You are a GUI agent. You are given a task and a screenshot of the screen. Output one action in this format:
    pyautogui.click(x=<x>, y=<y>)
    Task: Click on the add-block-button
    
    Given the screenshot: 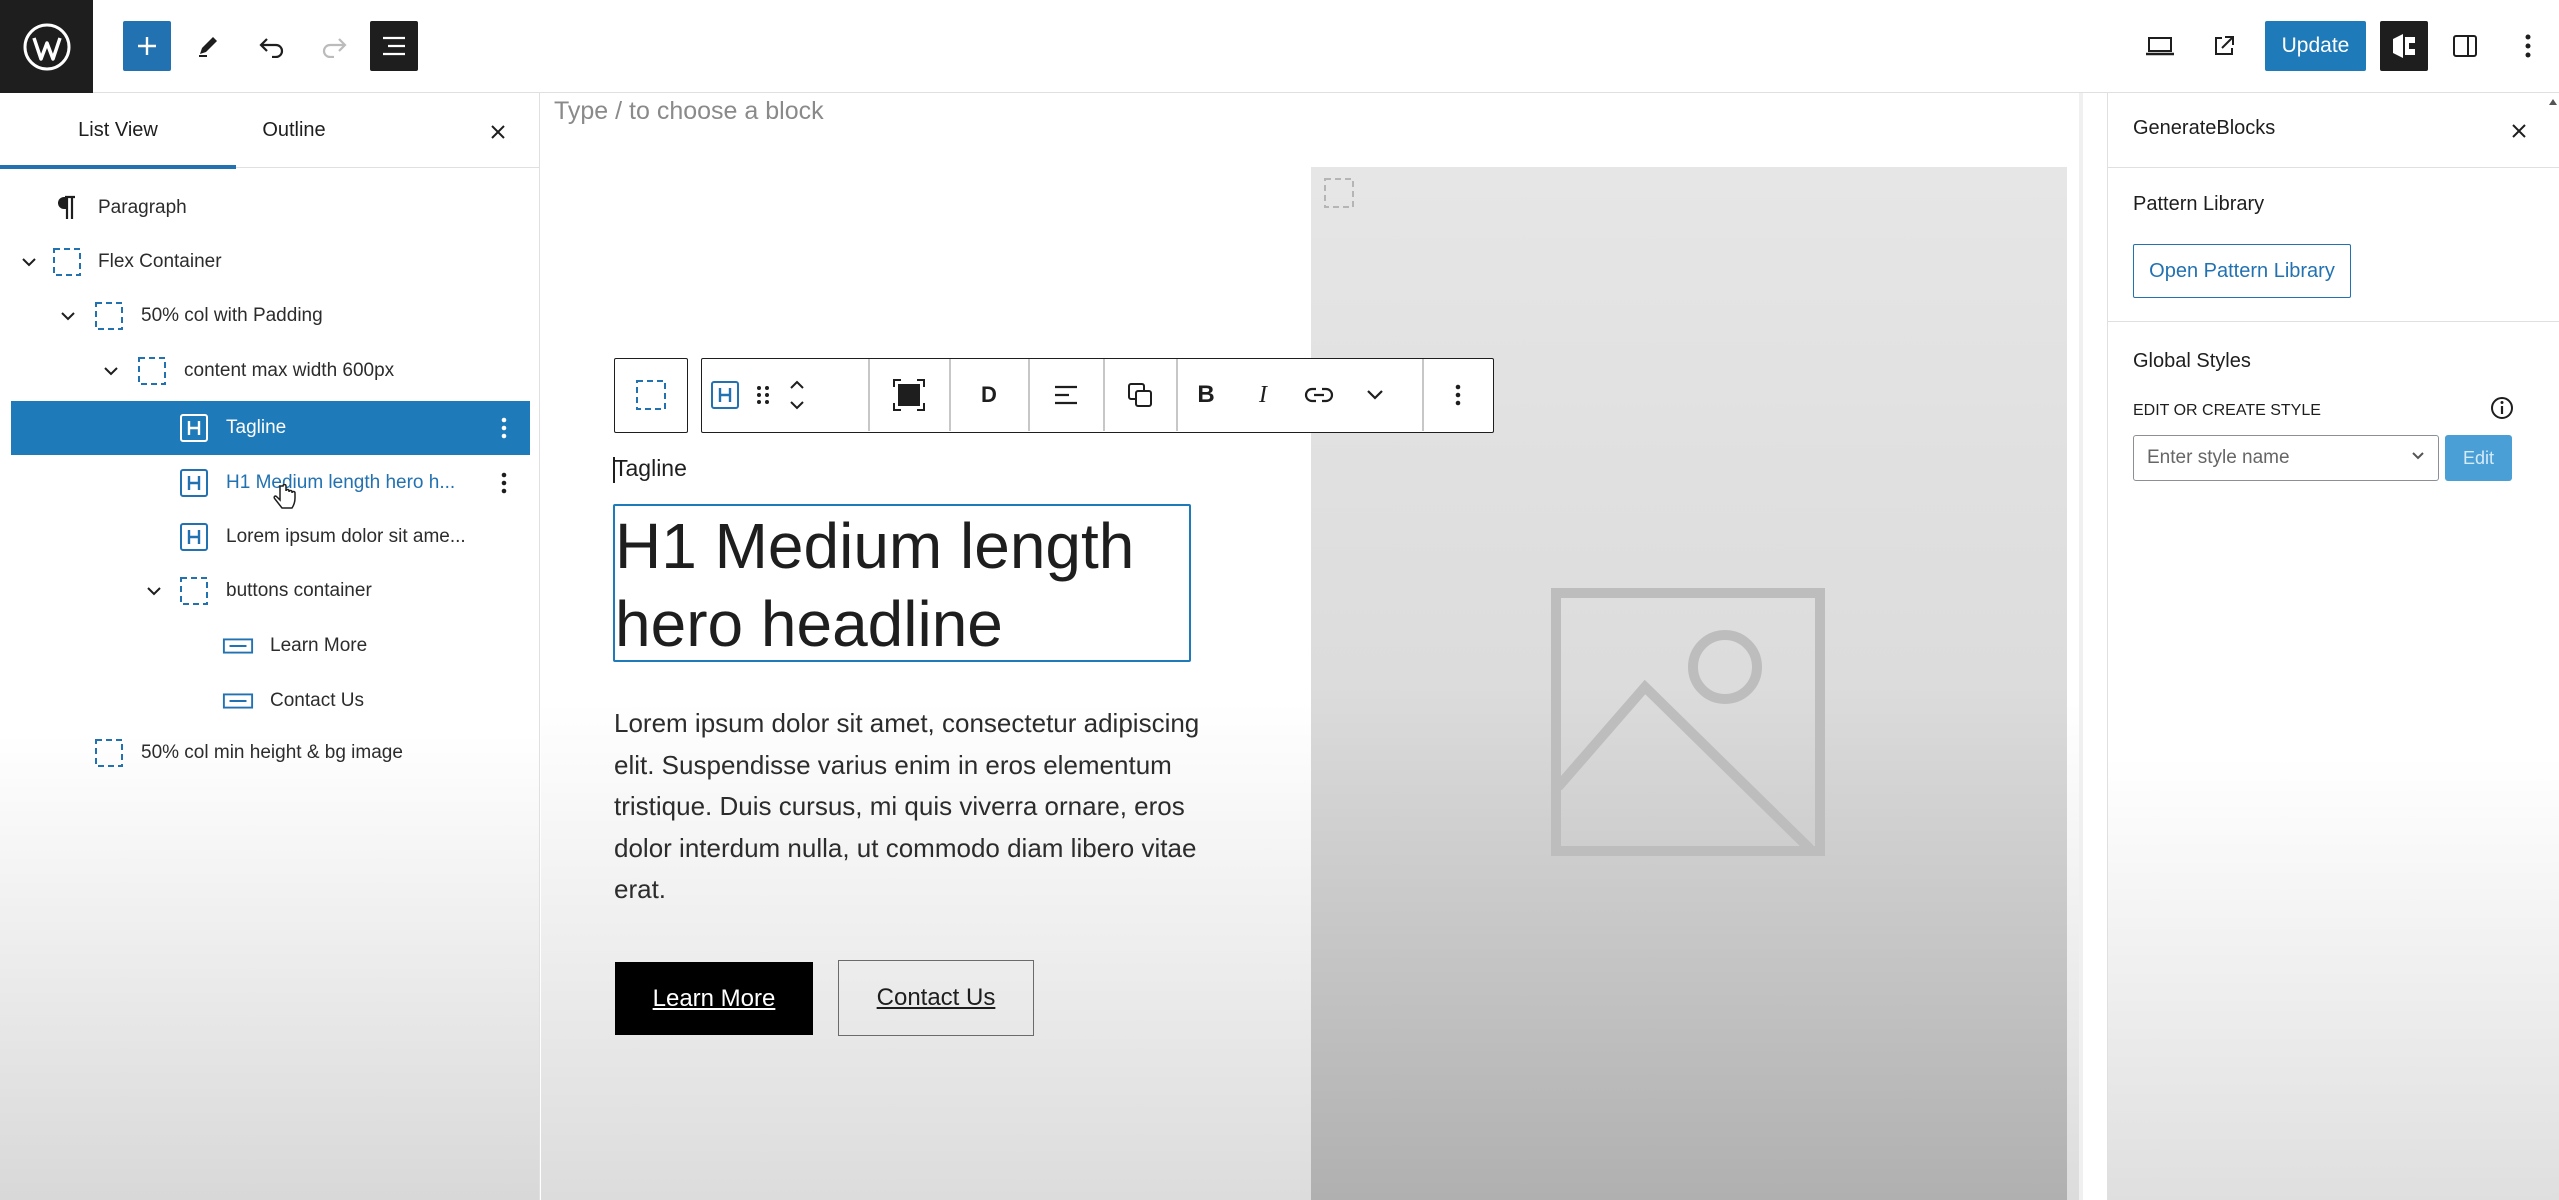 What is the action you would take?
    pyautogui.click(x=147, y=46)
    